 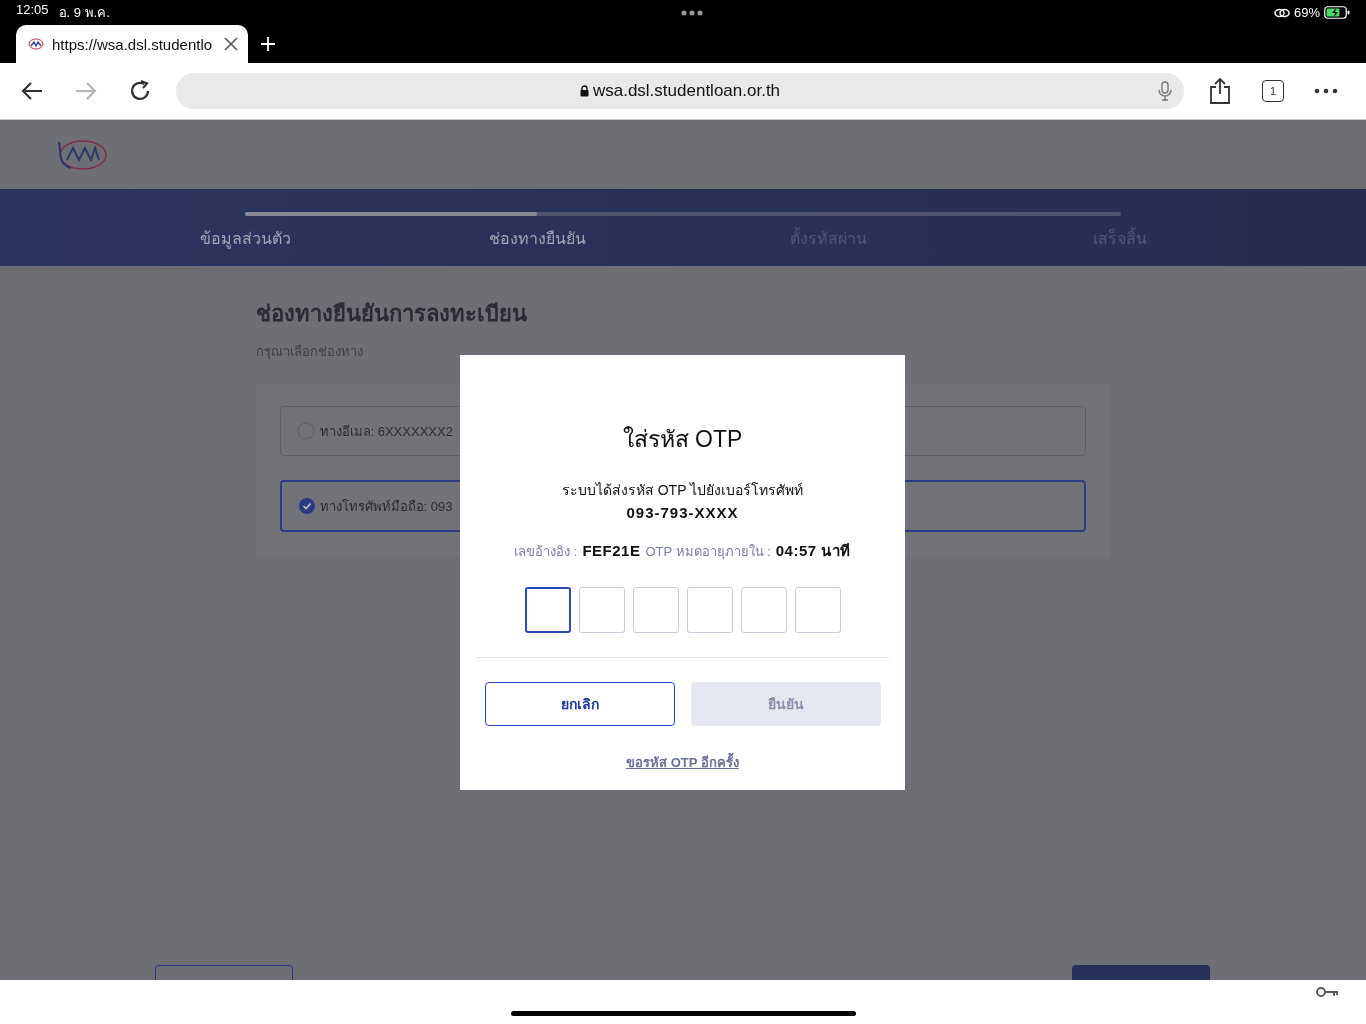 What do you see at coordinates (537, 239) in the screenshot?
I see `step-label: ช่องทางยืนยัน` at bounding box center [537, 239].